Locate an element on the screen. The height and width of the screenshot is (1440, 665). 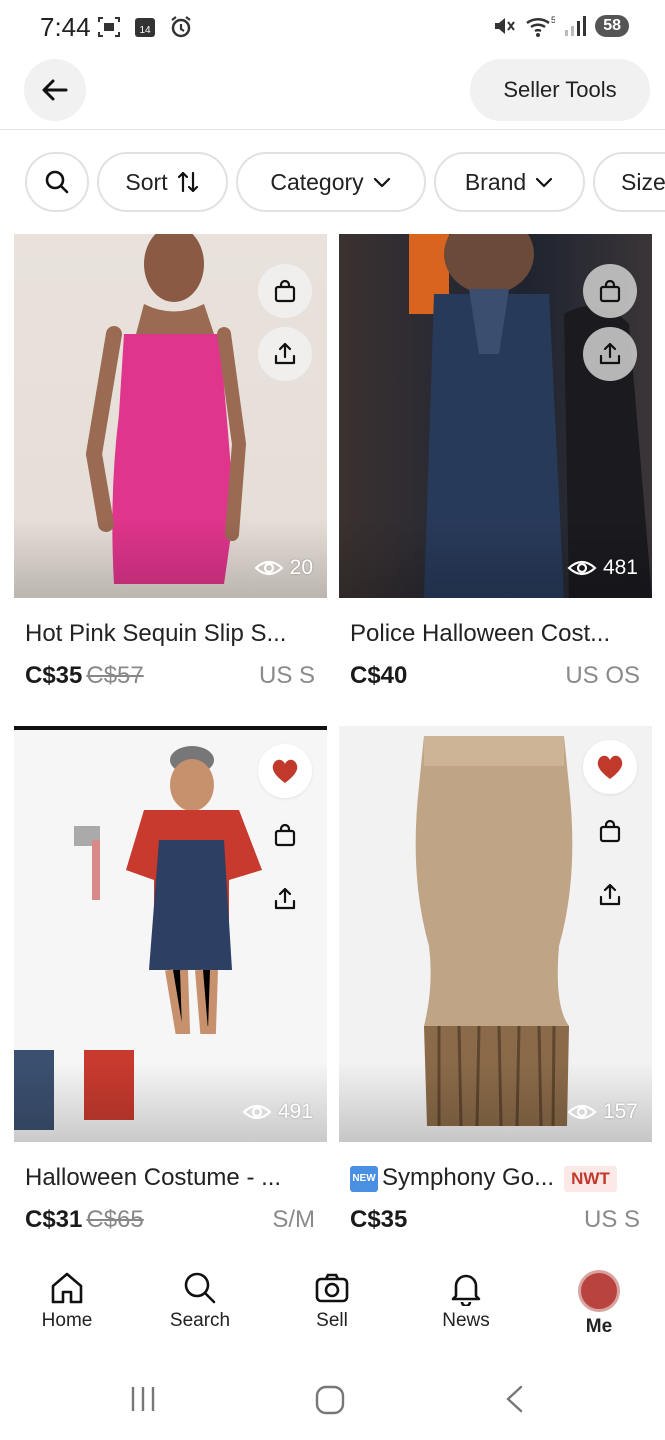
nav-me: Me is located at coordinates (599, 1304).